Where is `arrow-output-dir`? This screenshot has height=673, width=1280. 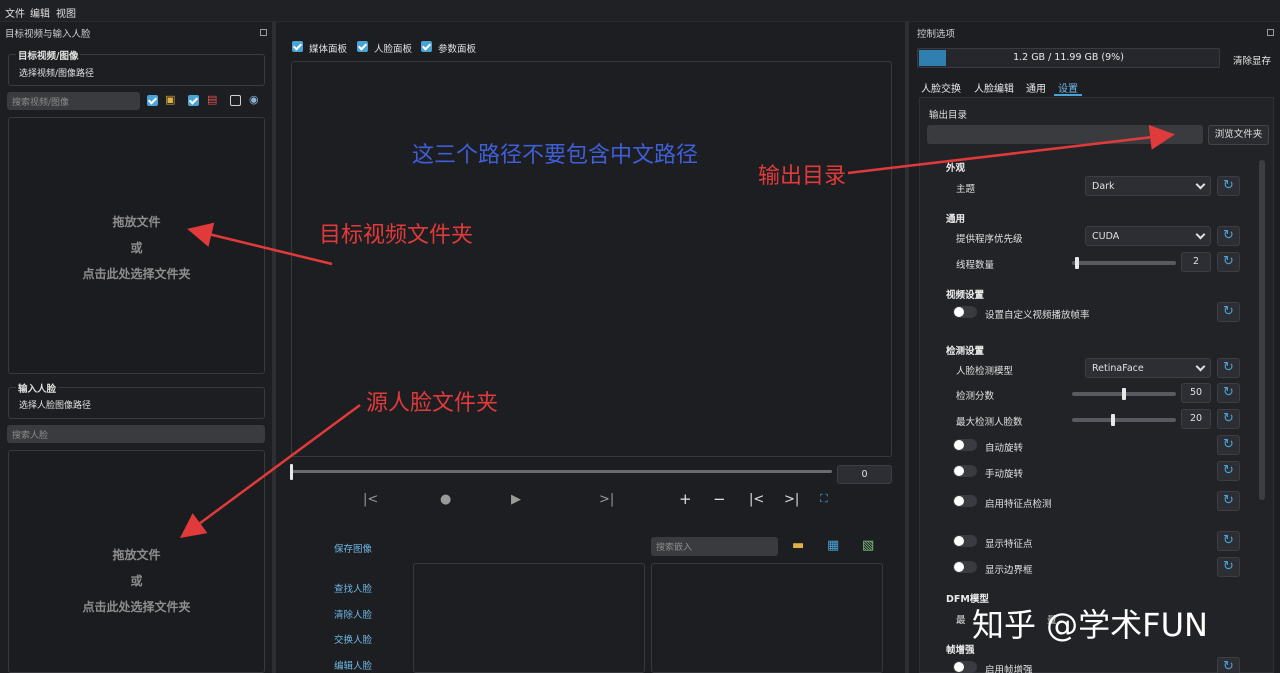
arrow-output-dir is located at coordinates (1011, 149).